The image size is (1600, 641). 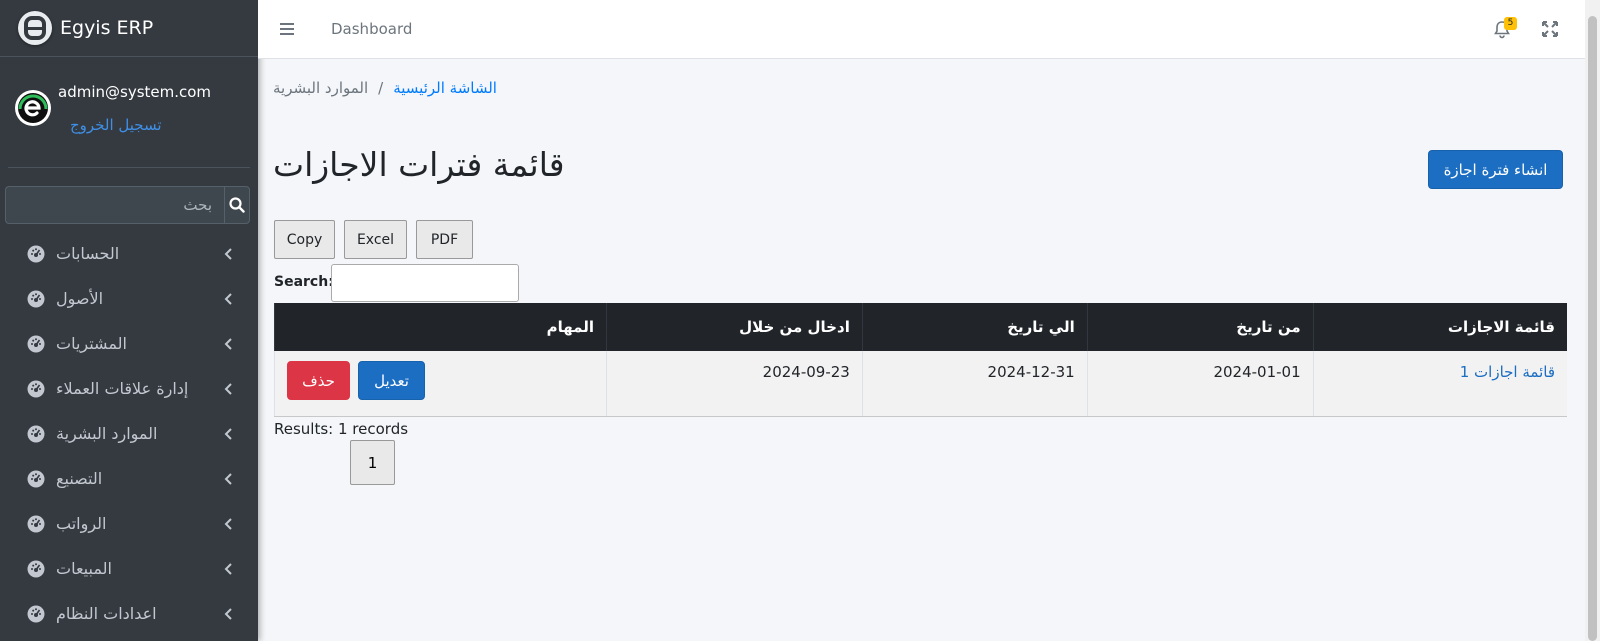 I want to click on sidebar-search, so click(x=127, y=205).